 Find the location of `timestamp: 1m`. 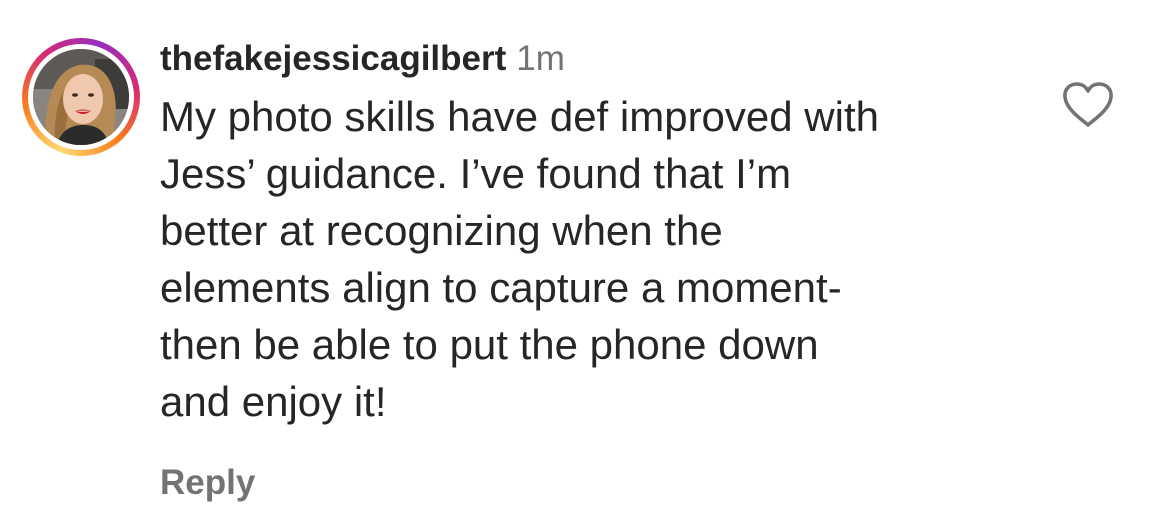

timestamp: 1m is located at coordinates (540, 58).